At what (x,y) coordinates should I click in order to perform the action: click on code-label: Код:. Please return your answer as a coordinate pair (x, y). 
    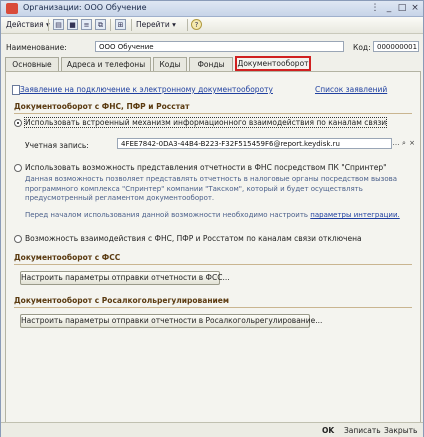
    Looking at the image, I should click on (362, 47).